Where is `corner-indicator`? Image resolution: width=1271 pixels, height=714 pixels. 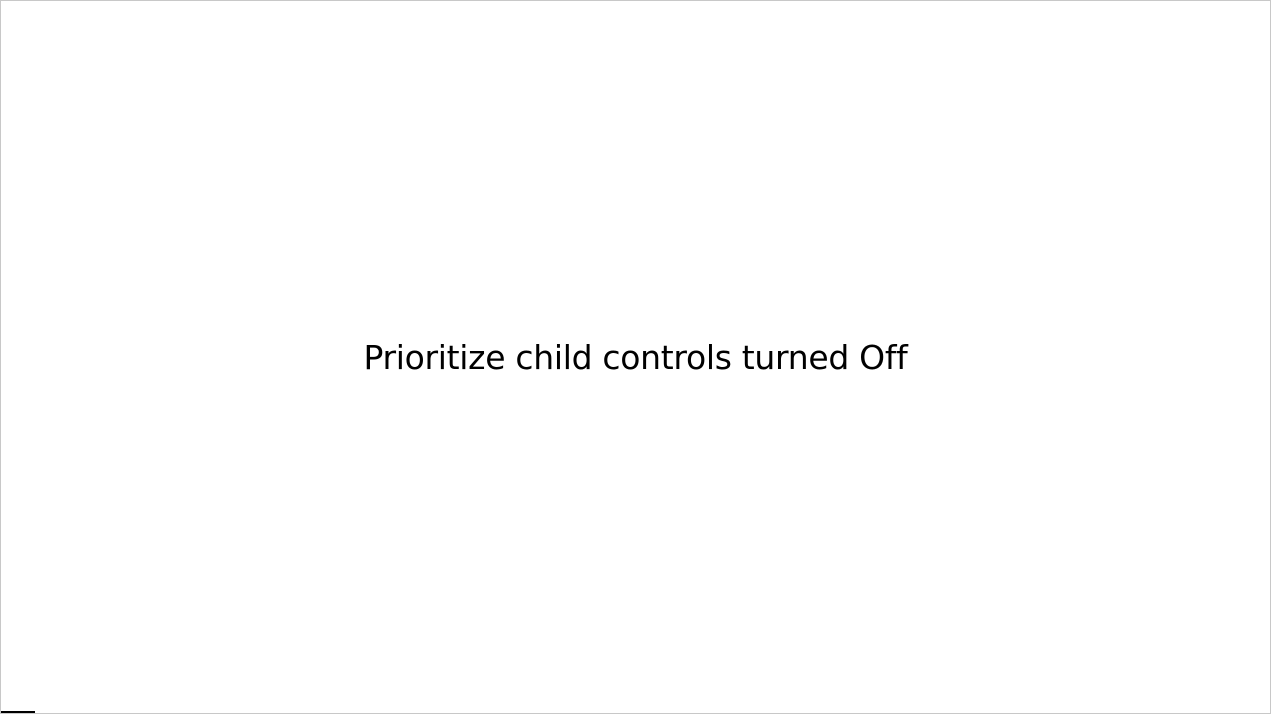 corner-indicator is located at coordinates (18, 712).